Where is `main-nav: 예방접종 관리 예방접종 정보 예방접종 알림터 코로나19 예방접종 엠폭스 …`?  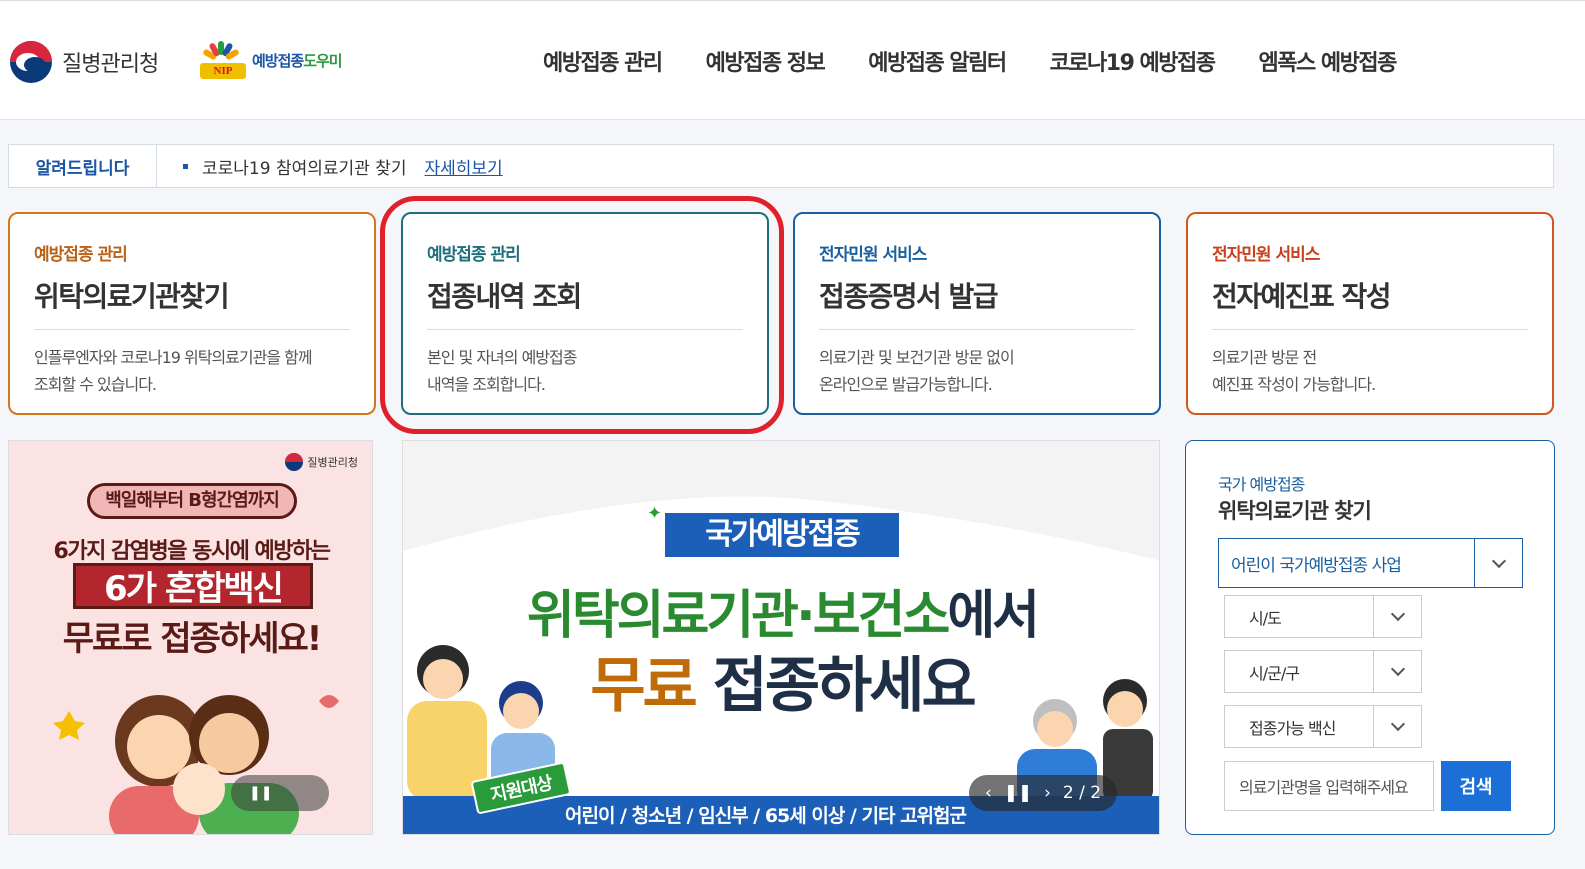
main-nav: 예방접종 관리 예방접종 정보 예방접종 알림터 코로나19 예방접종 엠폭스 … is located at coordinates (991, 61).